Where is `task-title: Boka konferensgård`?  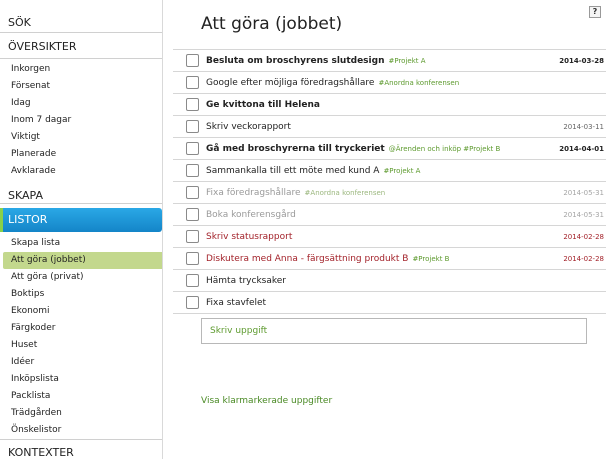
task-title: Boka konferensgård is located at coordinates (251, 215).